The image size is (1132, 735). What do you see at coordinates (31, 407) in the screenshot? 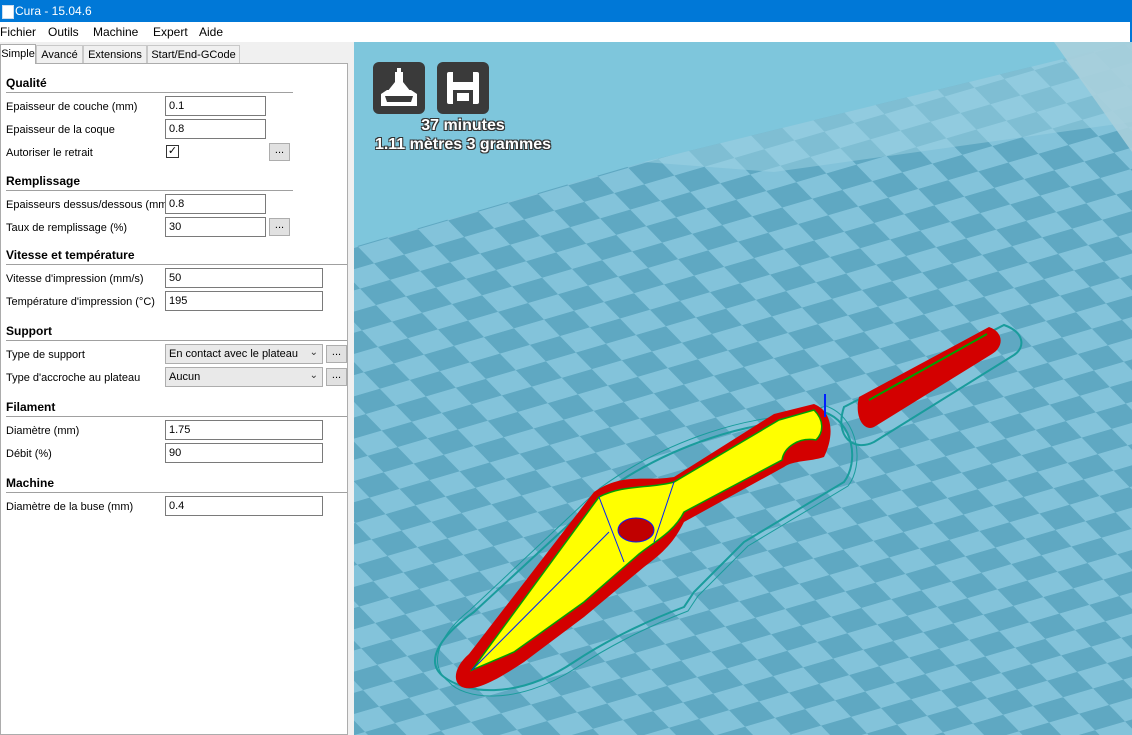
I see `section-filament: Filament` at bounding box center [31, 407].